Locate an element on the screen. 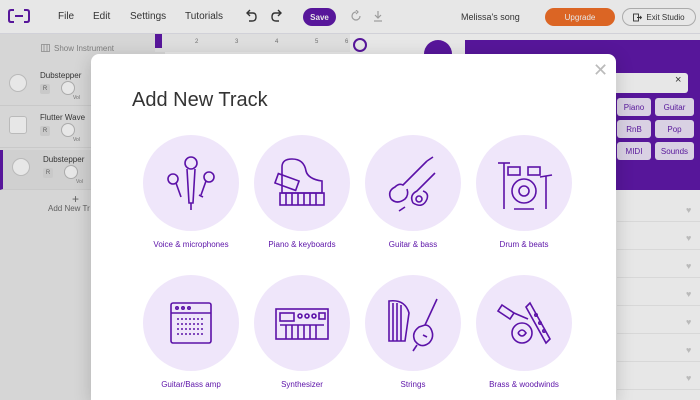 The image size is (700, 400). amp-icon is located at coordinates (191, 323).